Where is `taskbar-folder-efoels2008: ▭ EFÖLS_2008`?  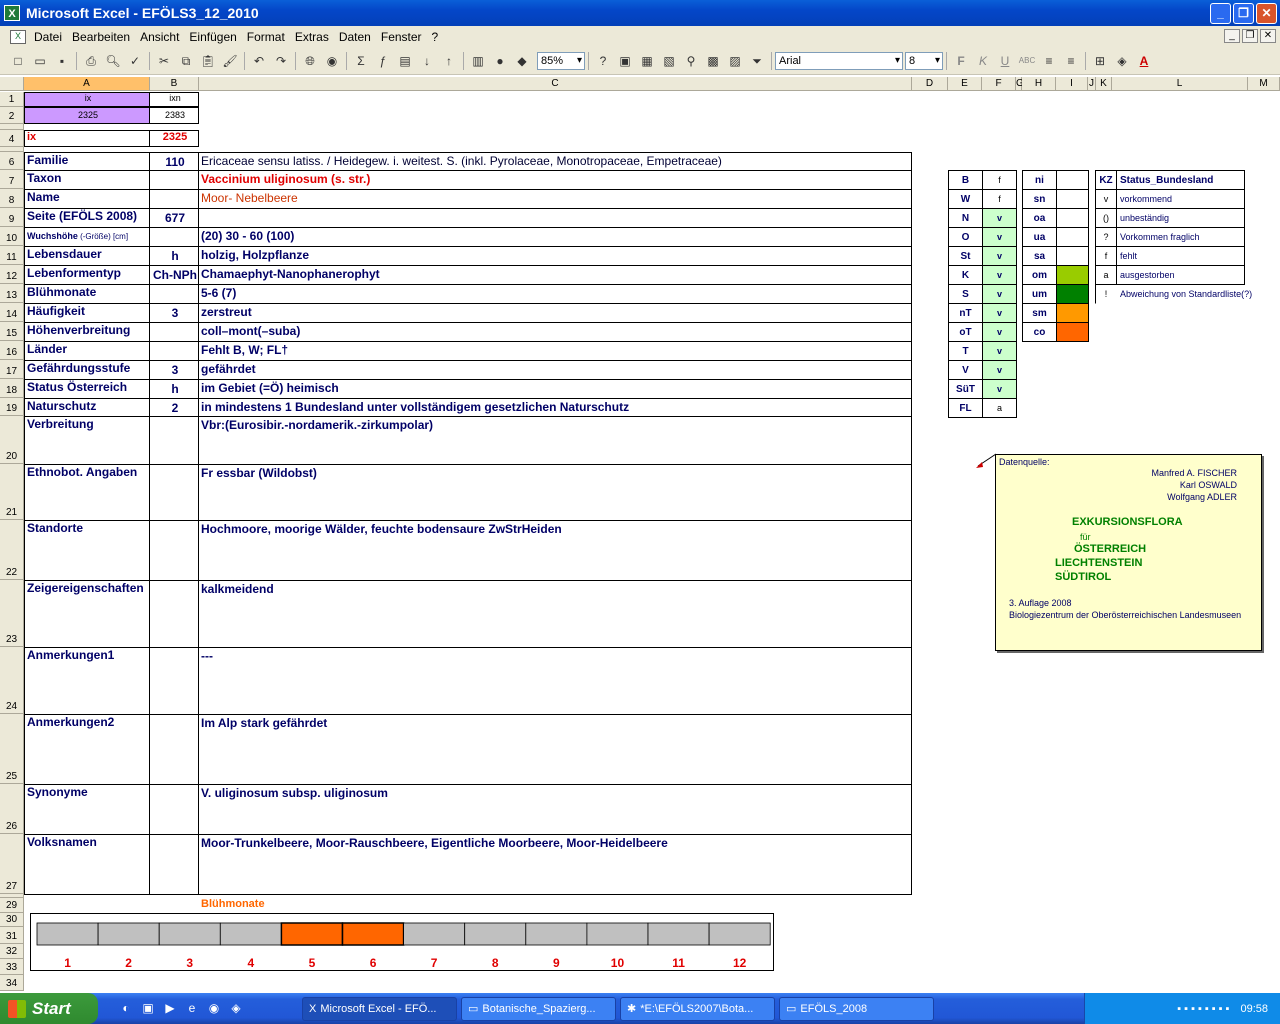 taskbar-folder-efoels2008: ▭ EFÖLS_2008 is located at coordinates (856, 1008).